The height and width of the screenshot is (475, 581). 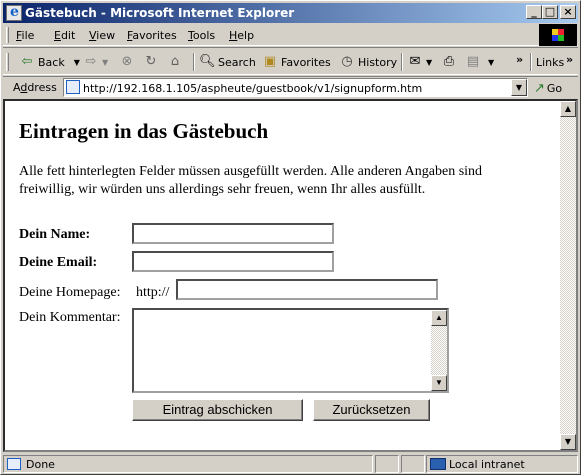 I want to click on status-bar: Done Local intranet, so click(x=290, y=463).